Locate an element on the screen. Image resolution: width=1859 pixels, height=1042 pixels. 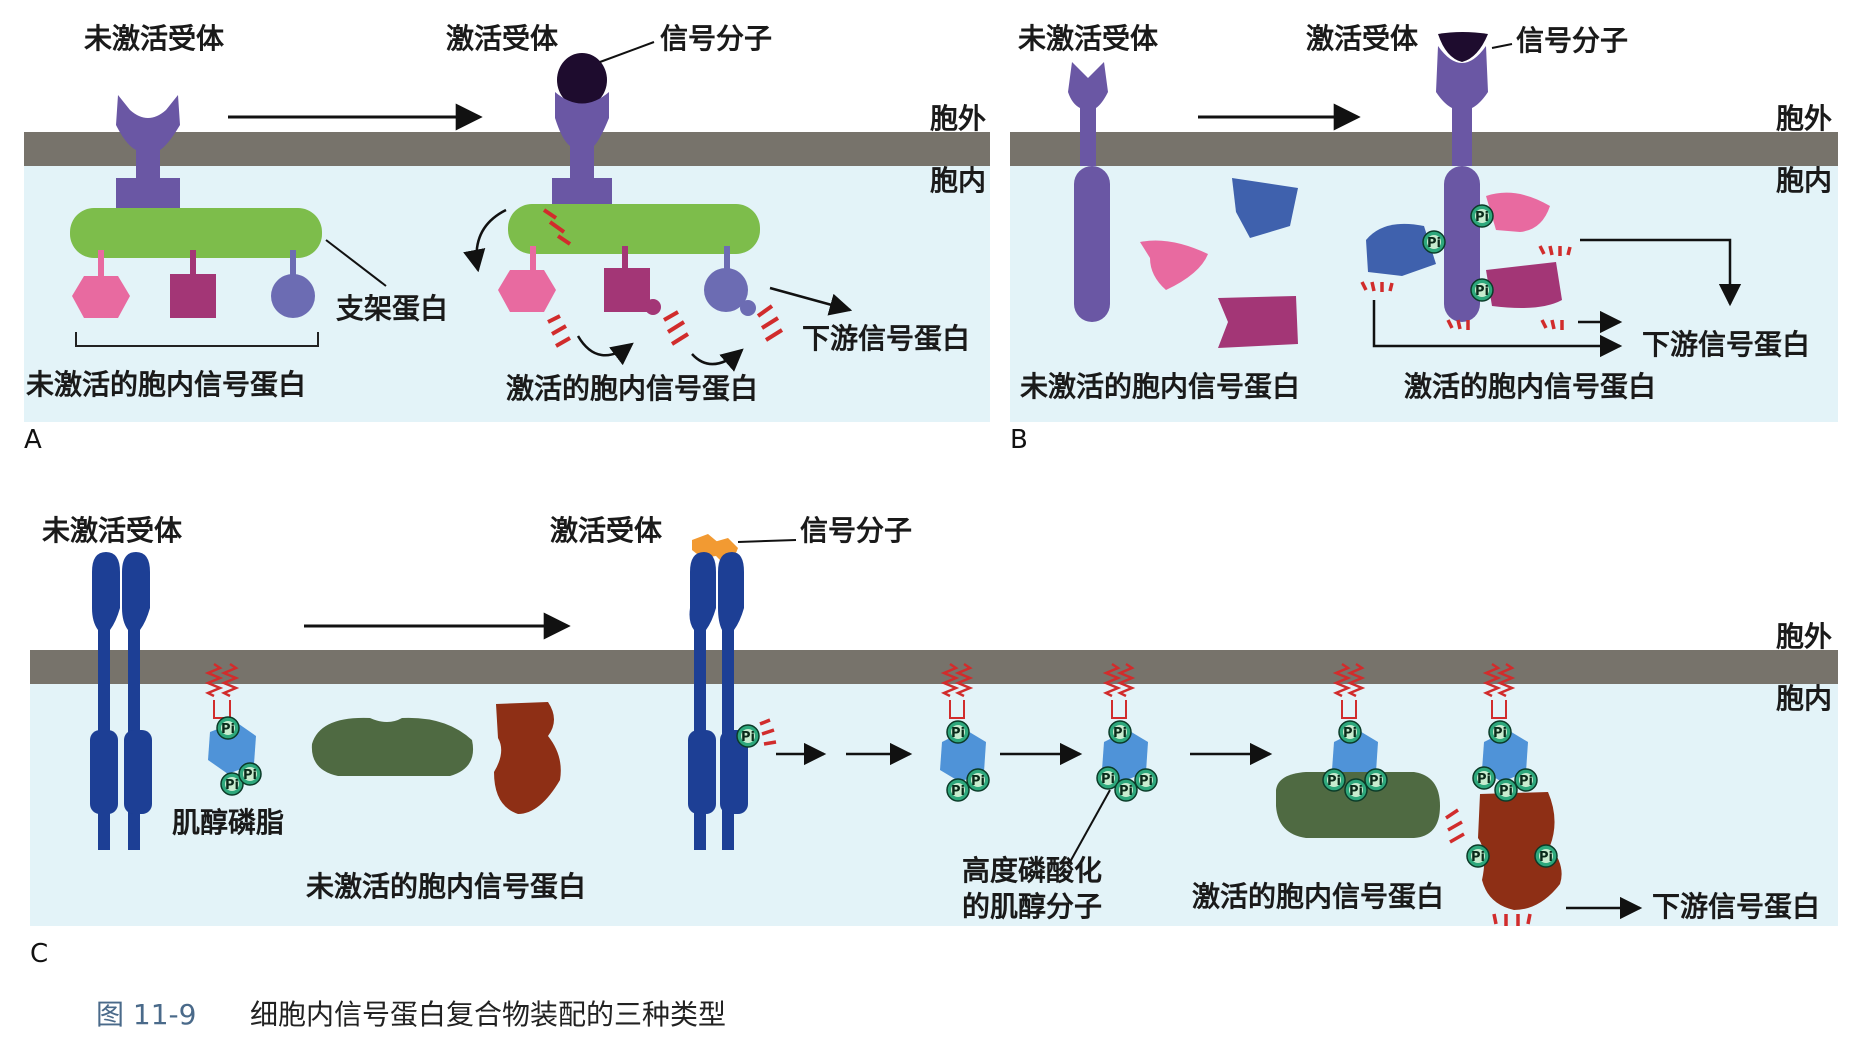
signal-leader-a is located at coordinates (627, 52).